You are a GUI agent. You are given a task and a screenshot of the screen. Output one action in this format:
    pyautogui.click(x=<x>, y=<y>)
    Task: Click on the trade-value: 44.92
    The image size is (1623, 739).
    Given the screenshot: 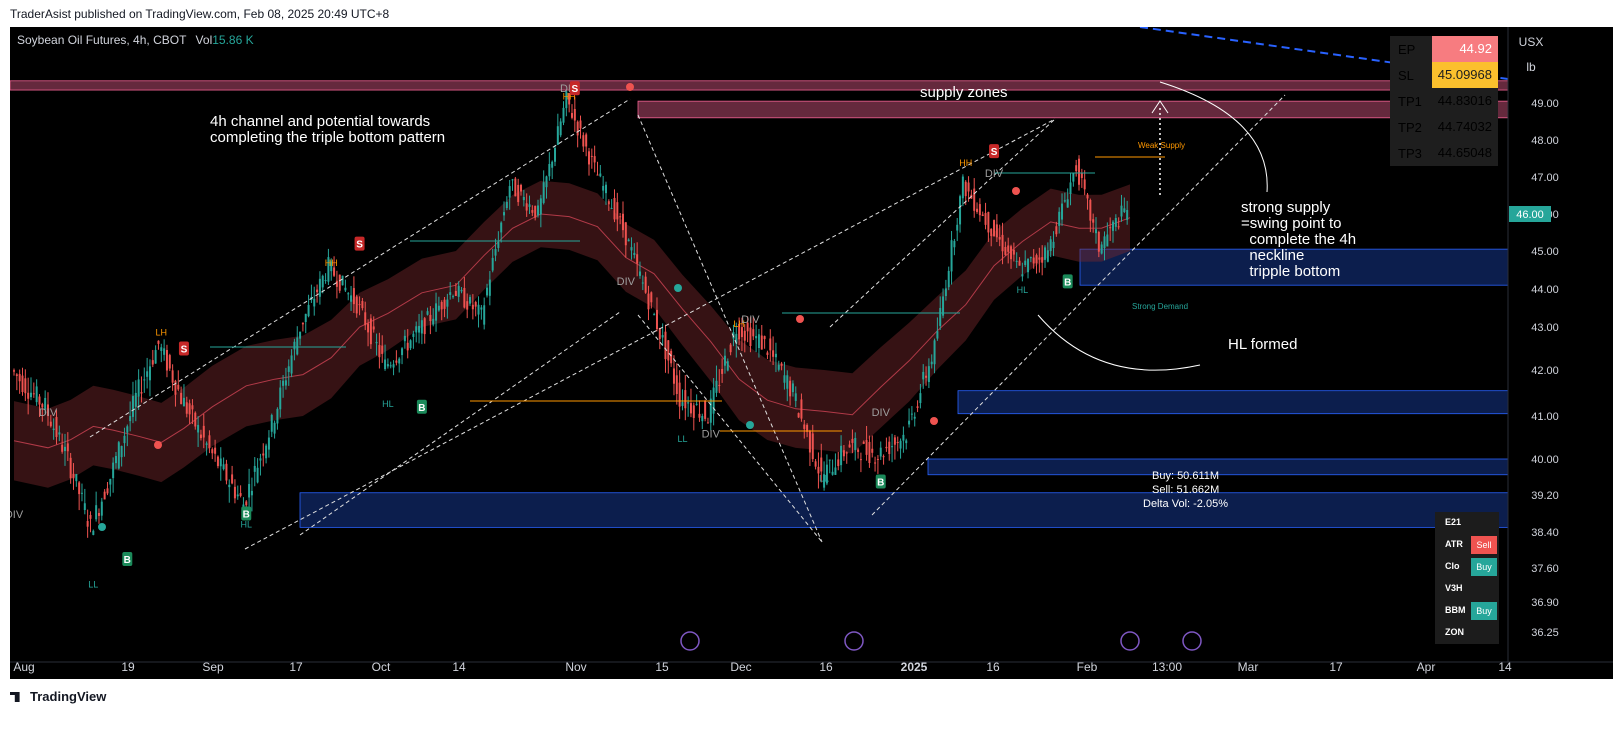 What is the action you would take?
    pyautogui.click(x=1465, y=49)
    